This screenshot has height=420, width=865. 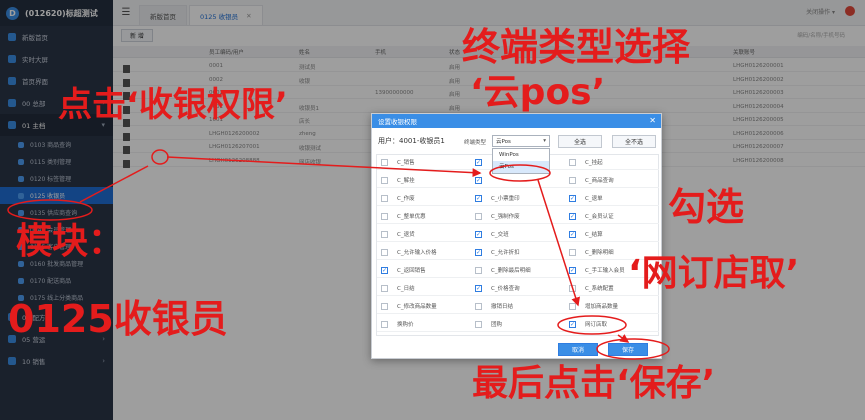 What do you see at coordinates (160, 157) in the screenshot?
I see `circle-permission-icon` at bounding box center [160, 157].